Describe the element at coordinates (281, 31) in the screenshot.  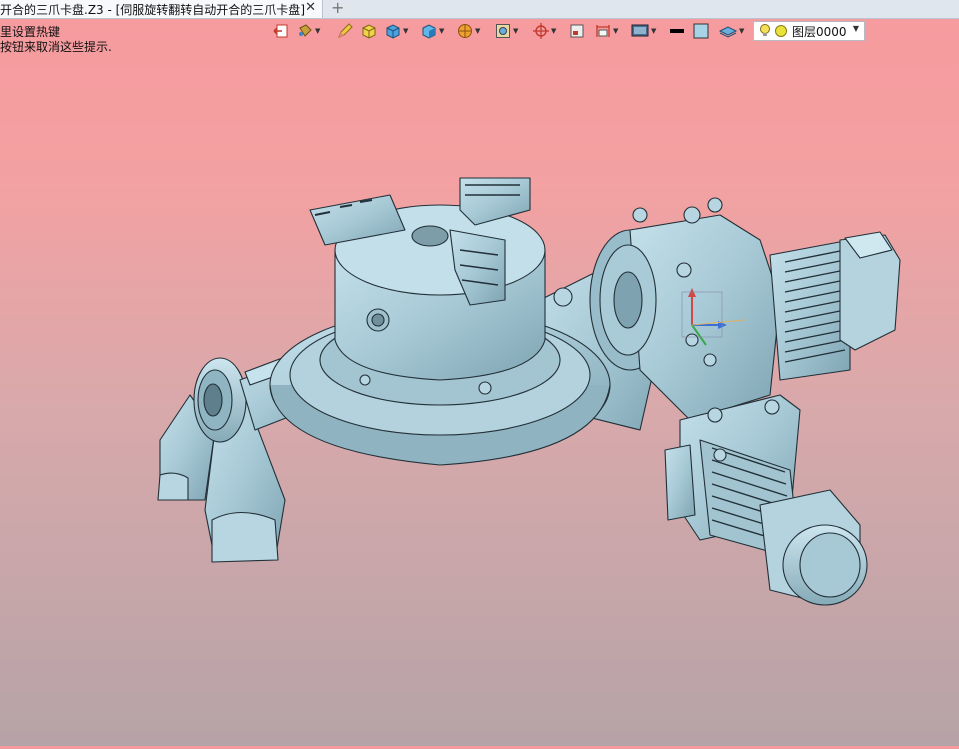
I see `exit-icon` at that location.